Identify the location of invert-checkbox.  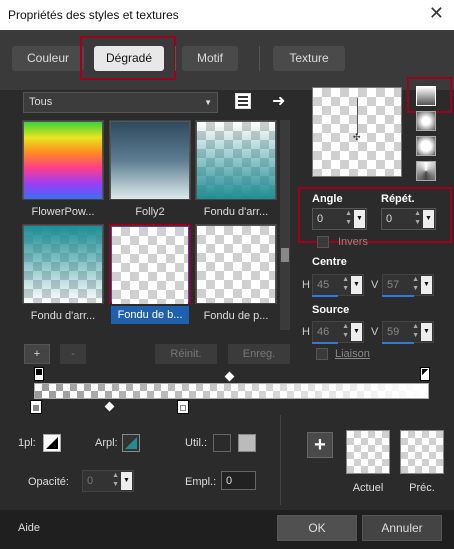
(323, 242).